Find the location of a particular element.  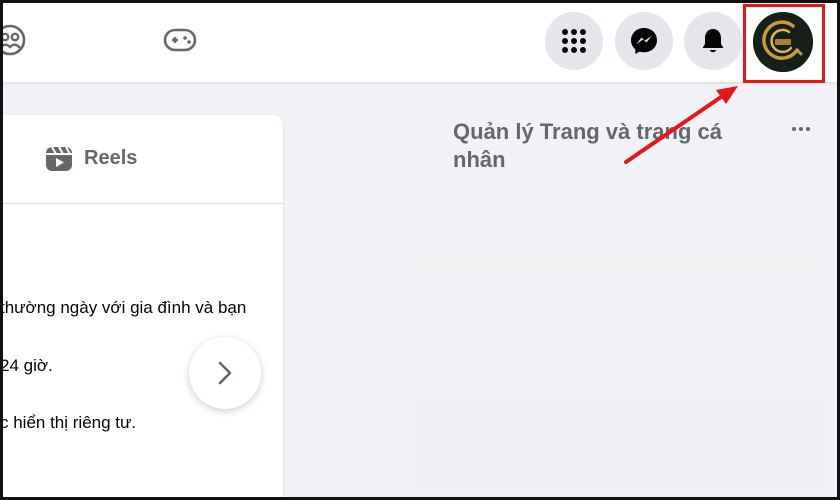

next-button is located at coordinates (225, 373).